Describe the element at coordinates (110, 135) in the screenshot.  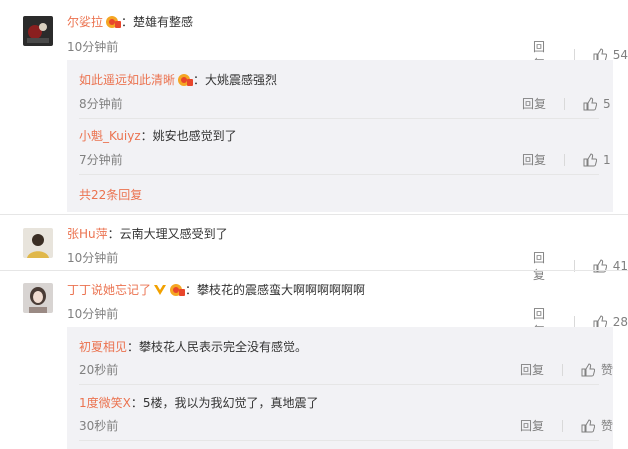
I see `username-link: 小魁_Kuiyz` at that location.